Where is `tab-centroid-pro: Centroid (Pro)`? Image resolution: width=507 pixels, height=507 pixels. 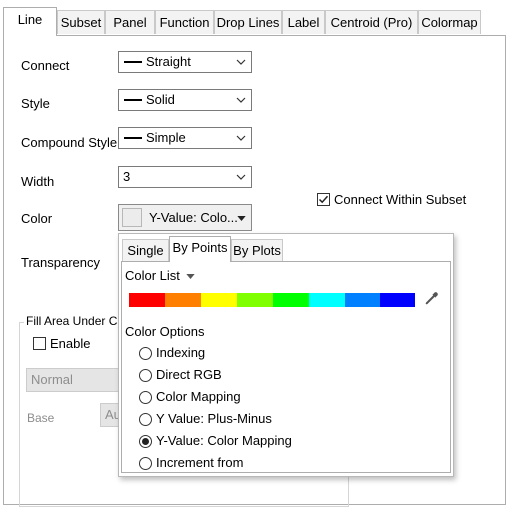 tab-centroid-pro: Centroid (Pro) is located at coordinates (371, 22).